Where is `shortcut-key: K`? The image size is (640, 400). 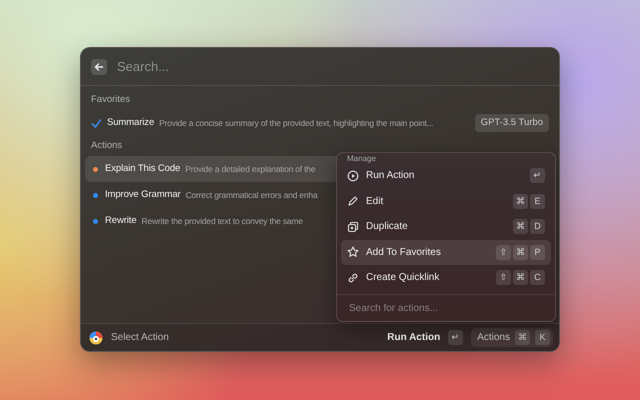 shortcut-key: K is located at coordinates (542, 337).